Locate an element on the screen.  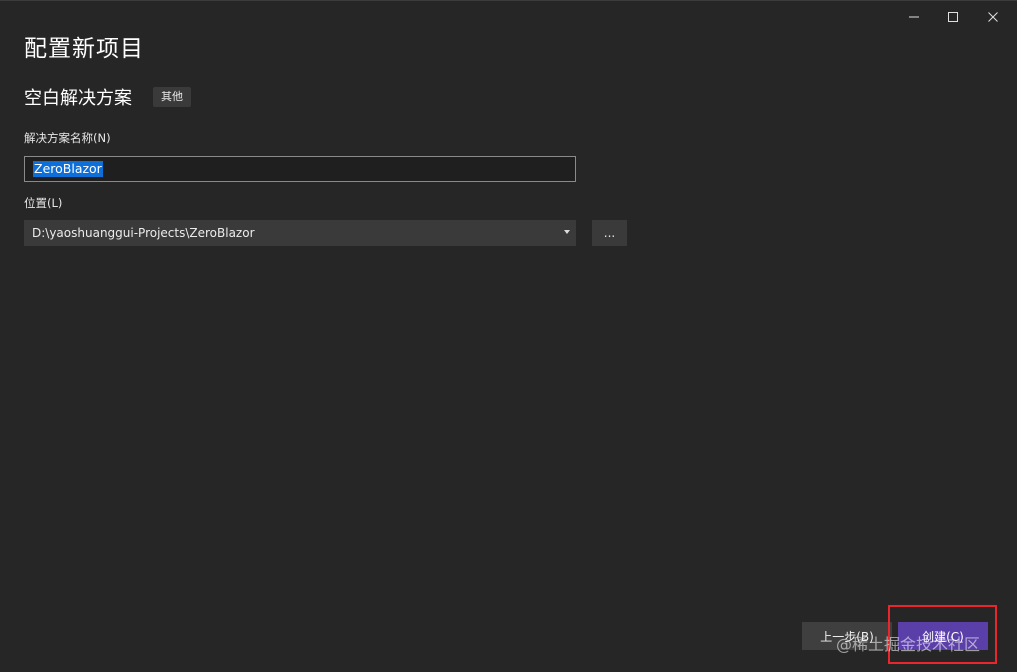
back-button: 上一步(B) is located at coordinates (847, 636).